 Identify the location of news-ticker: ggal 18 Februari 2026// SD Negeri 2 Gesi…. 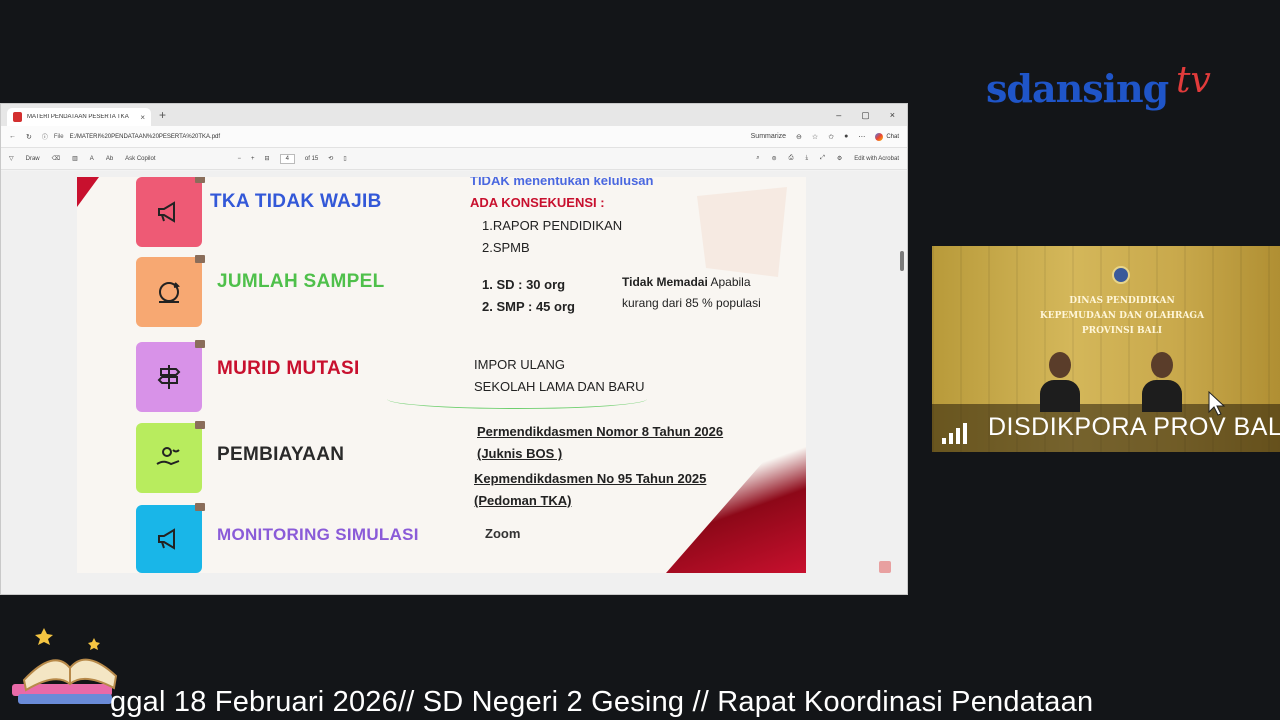
(602, 702).